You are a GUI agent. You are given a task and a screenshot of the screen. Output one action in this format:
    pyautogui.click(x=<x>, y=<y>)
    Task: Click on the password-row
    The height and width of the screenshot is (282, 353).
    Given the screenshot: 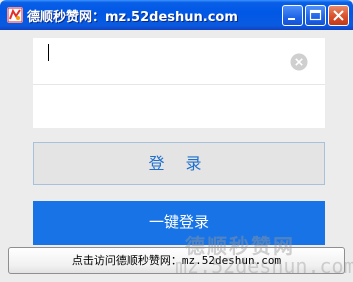 What is the action you would take?
    pyautogui.click(x=179, y=106)
    